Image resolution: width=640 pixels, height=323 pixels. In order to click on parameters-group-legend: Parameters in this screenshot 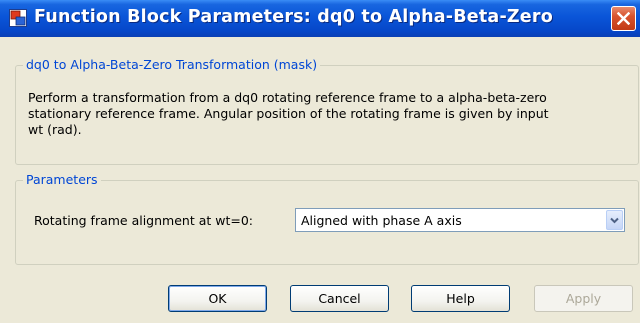, I will do `click(62, 179)`.